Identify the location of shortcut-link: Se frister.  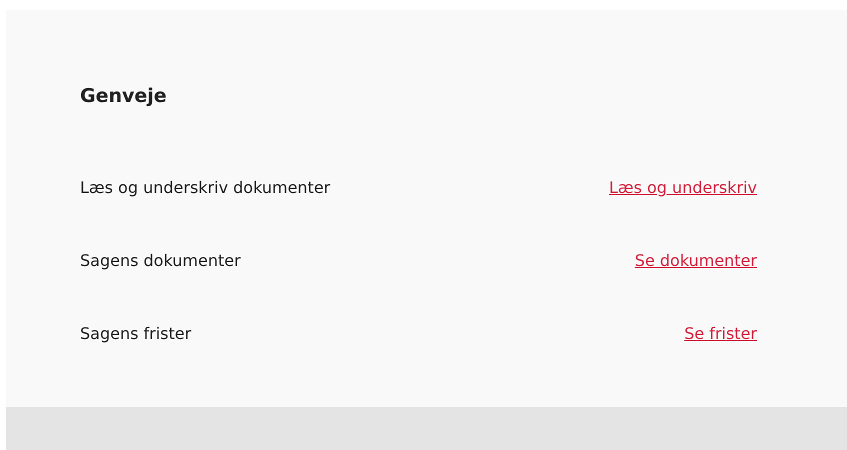
(720, 334).